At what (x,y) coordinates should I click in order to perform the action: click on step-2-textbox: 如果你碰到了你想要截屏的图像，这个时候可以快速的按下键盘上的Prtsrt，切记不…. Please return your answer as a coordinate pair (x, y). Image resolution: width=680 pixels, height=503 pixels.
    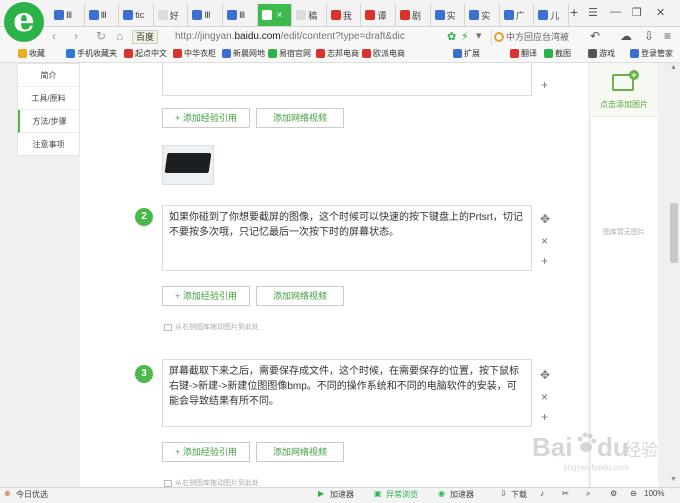
    Looking at the image, I should click on (347, 238).